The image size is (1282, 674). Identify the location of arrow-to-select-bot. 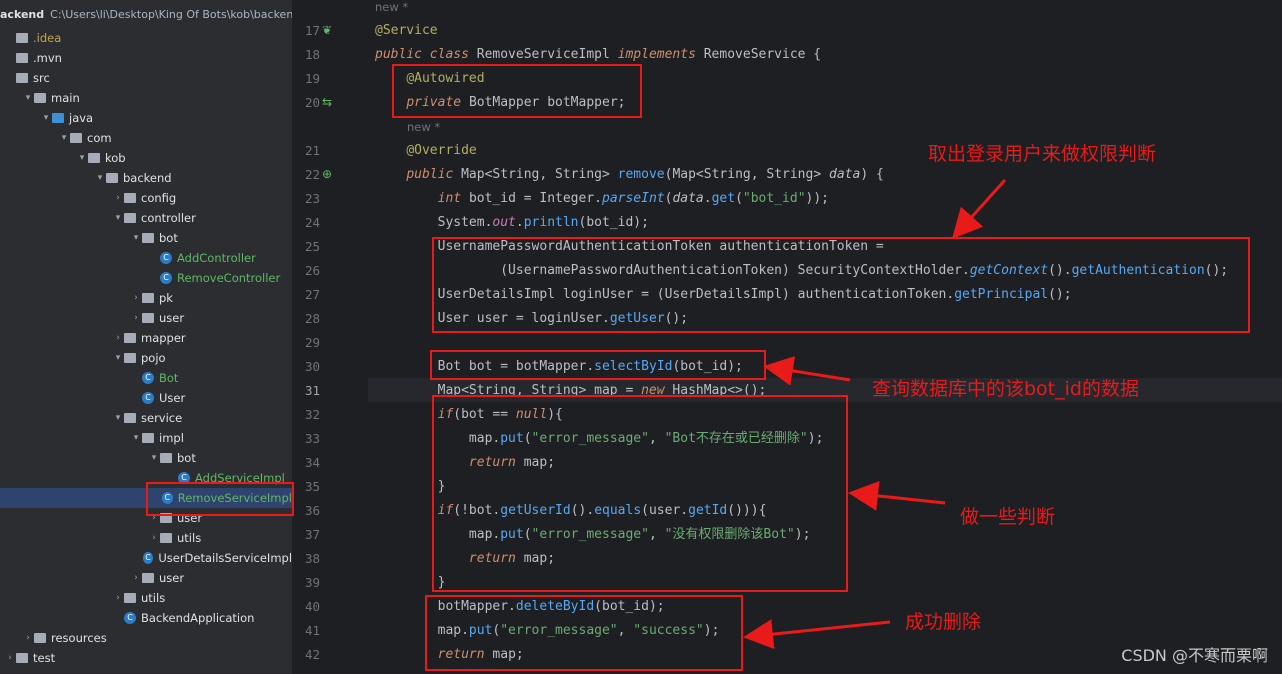
(807, 371).